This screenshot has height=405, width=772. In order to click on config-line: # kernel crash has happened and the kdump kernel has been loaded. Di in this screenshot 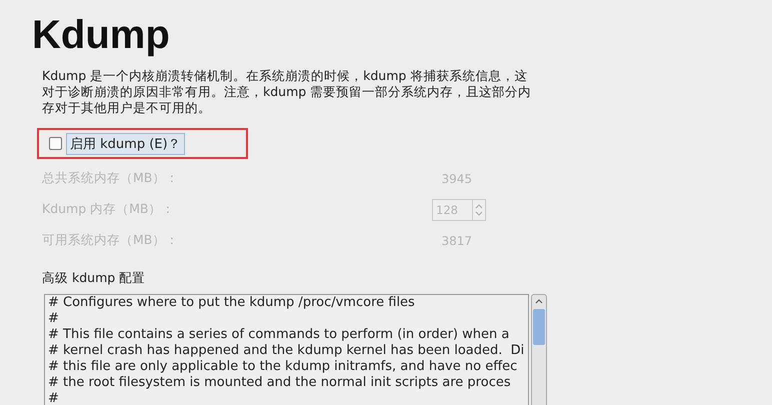, I will do `click(287, 351)`.